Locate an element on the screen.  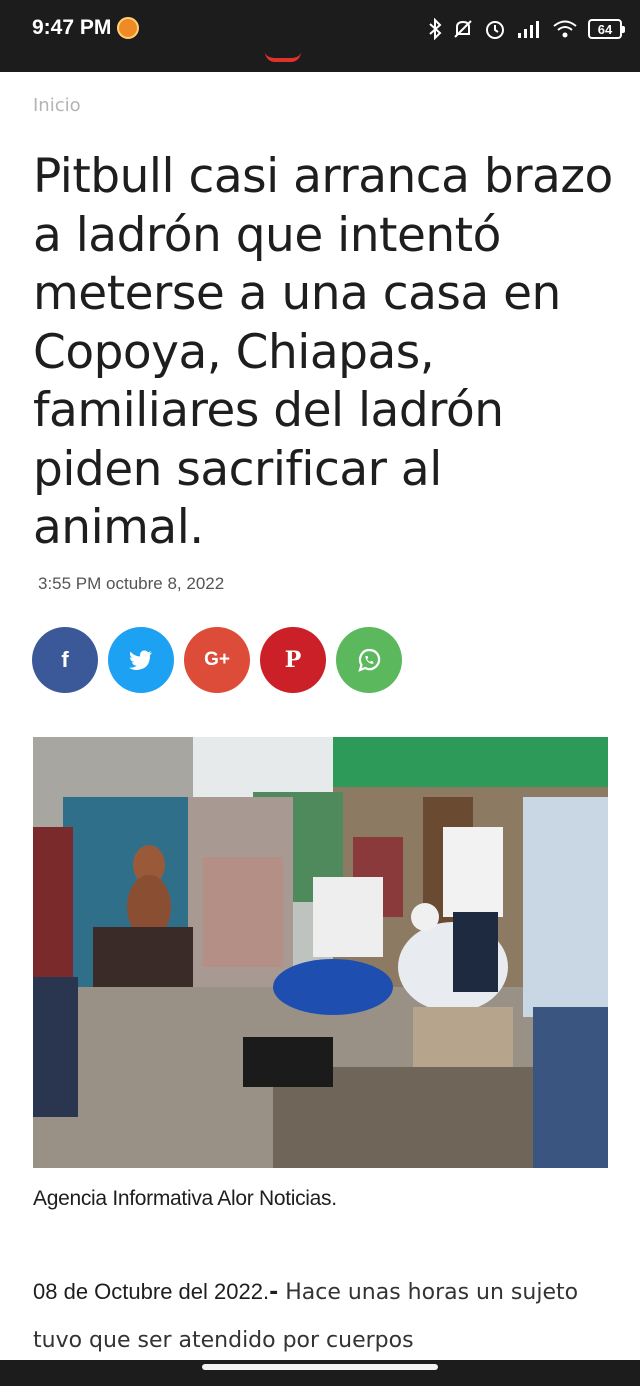
breadcrumb-home-link: Inicio is located at coordinates (57, 105).